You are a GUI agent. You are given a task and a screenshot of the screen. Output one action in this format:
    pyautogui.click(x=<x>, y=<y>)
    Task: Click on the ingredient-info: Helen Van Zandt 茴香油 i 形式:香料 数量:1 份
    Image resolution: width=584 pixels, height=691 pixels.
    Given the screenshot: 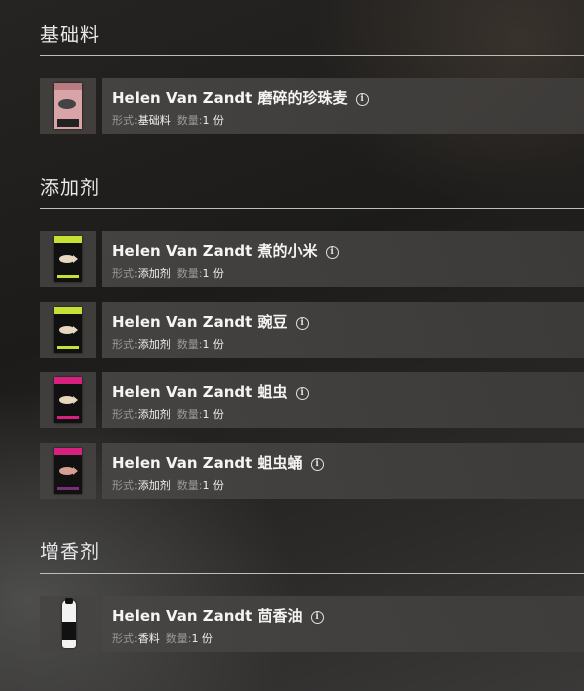 What is the action you would take?
    pyautogui.click(x=343, y=624)
    